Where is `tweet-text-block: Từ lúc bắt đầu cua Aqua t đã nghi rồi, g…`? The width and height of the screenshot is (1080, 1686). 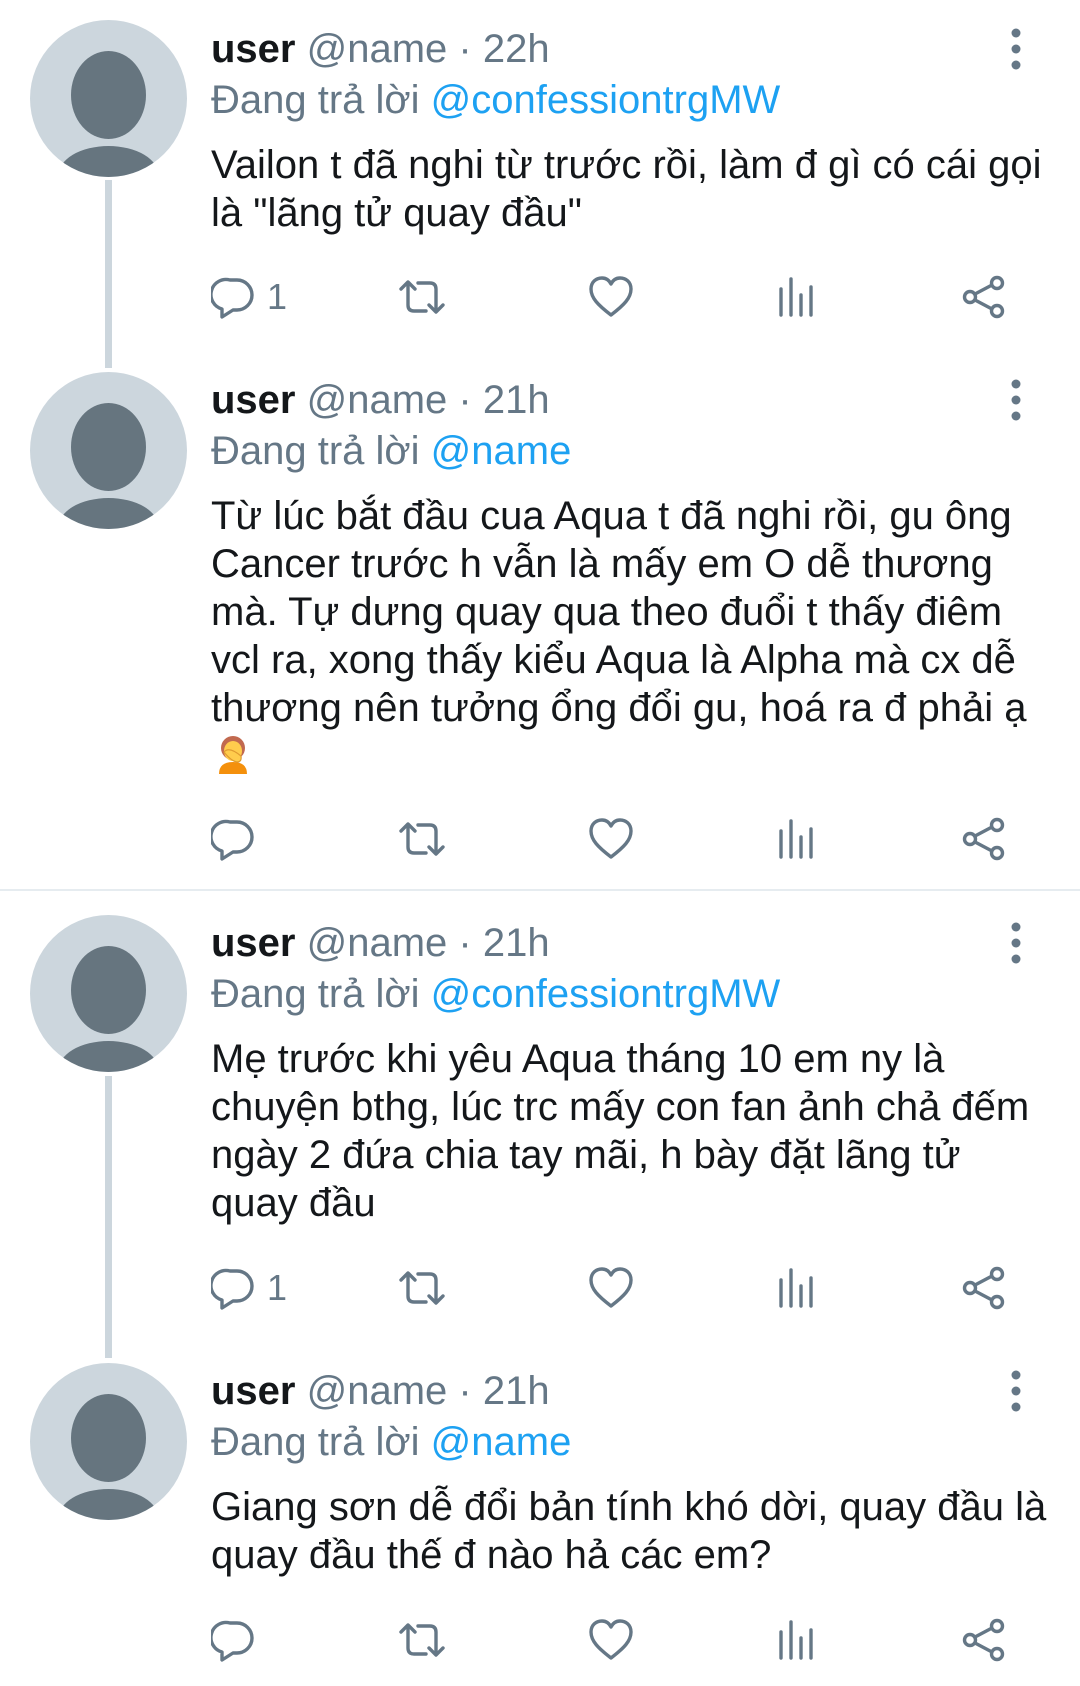 tweet-text-block: Từ lúc bắt đầu cua Aqua t đã nghi rồi, g… is located at coordinates (631, 636).